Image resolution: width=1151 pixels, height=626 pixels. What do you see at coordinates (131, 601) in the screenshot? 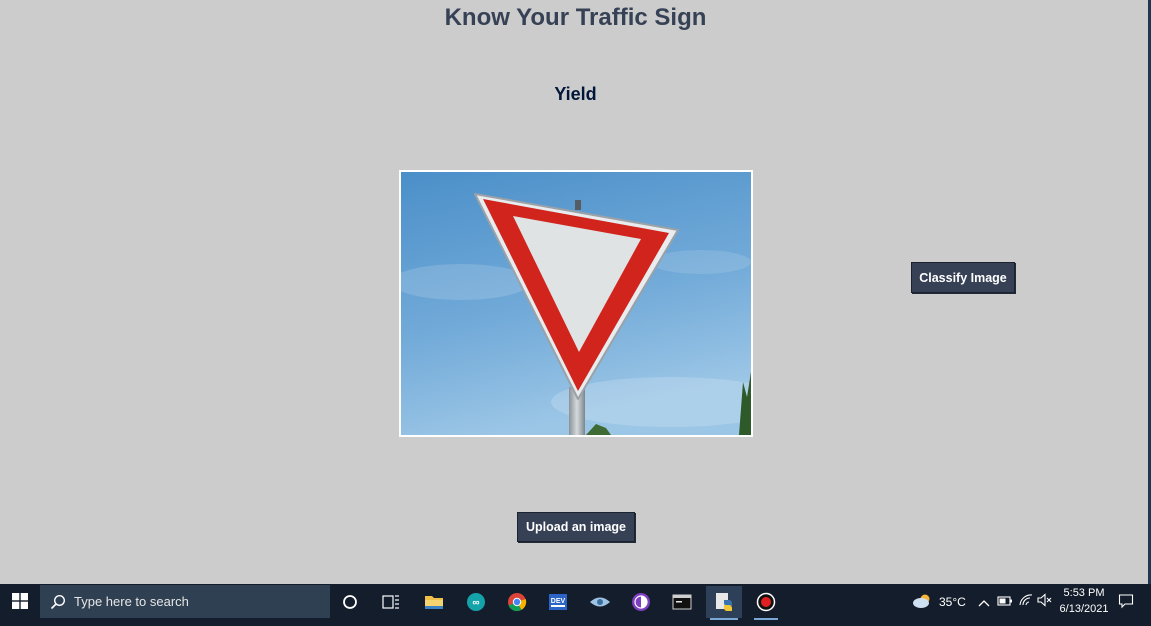
I see `search-placeholder: Type here to search` at bounding box center [131, 601].